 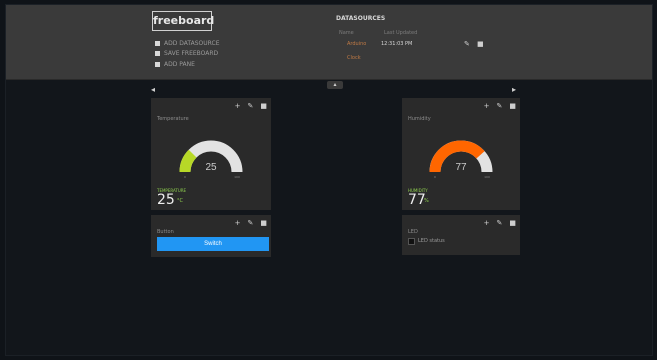 I want to click on nav-label: ADD DATASOURCE, so click(x=192, y=43).